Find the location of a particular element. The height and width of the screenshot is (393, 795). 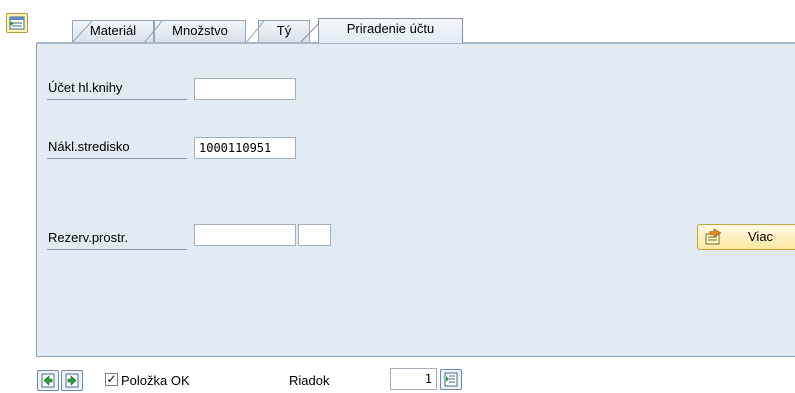

toggle-overview-button is located at coordinates (17, 23).